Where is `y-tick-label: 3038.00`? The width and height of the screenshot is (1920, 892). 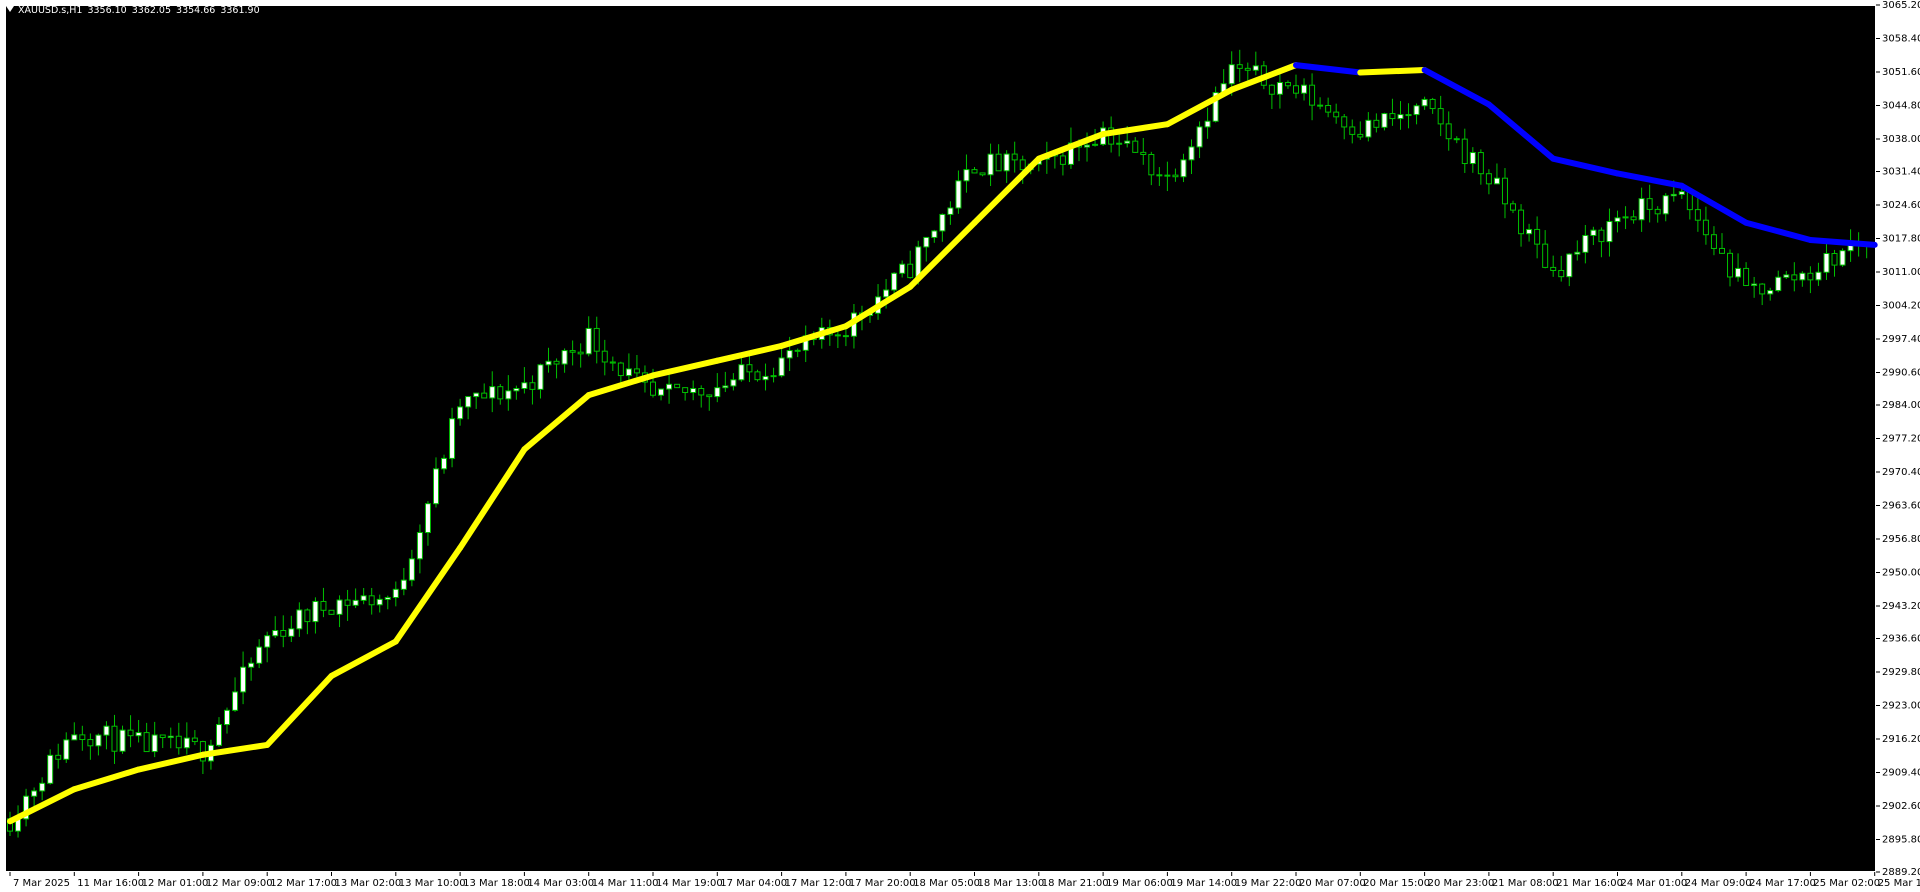 y-tick-label: 3038.00 is located at coordinates (1901, 139).